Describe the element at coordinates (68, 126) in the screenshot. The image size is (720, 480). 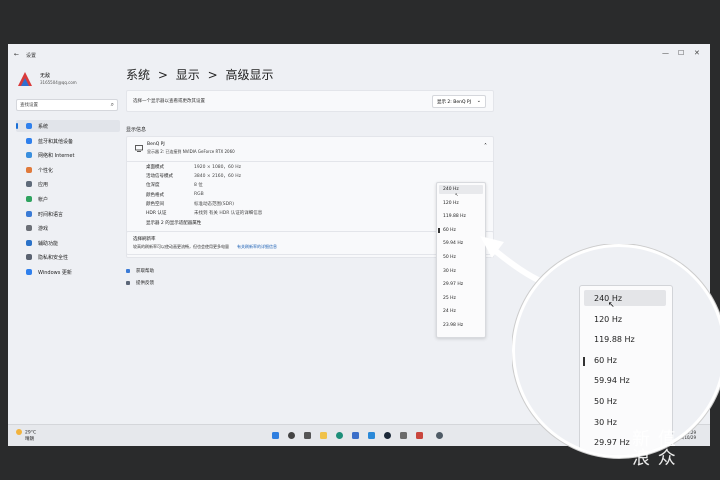
I see `sidebar-item: 系统` at that location.